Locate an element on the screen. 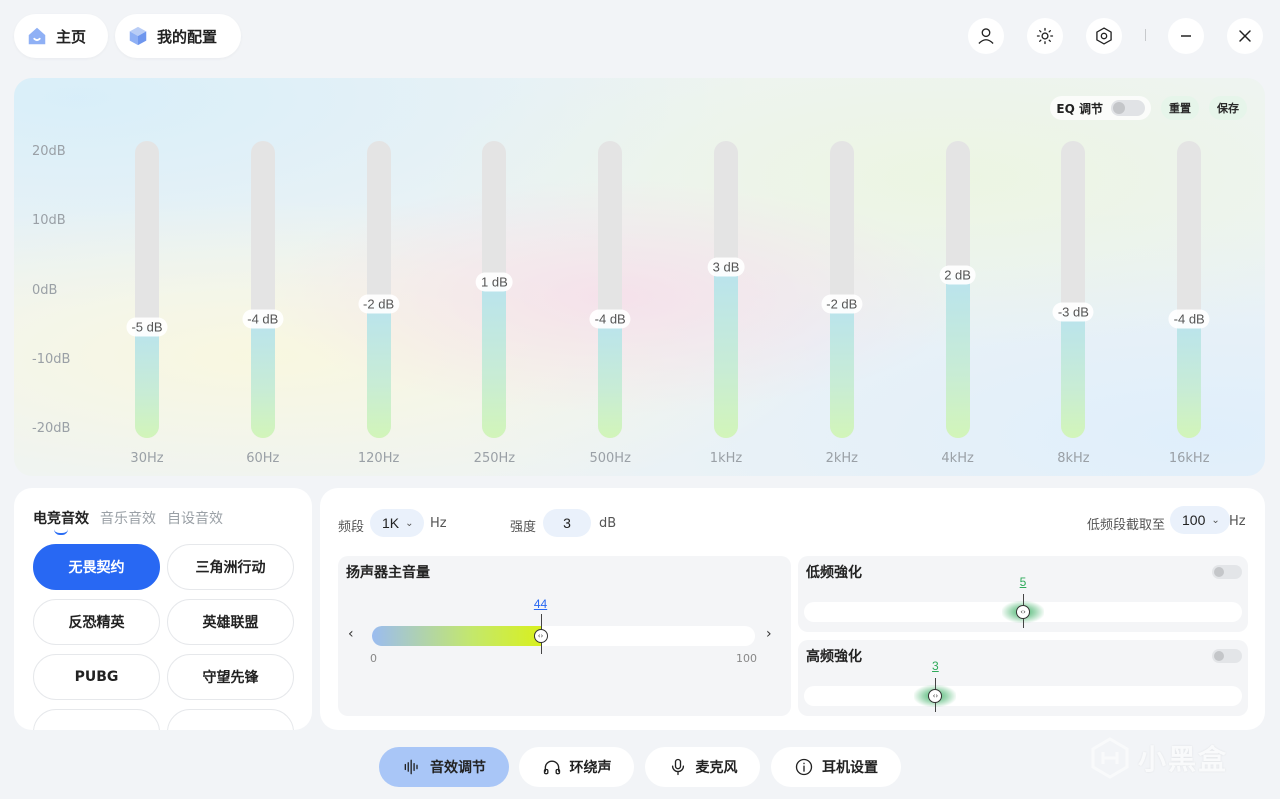  y-axis-label: 20dB is located at coordinates (49, 151).